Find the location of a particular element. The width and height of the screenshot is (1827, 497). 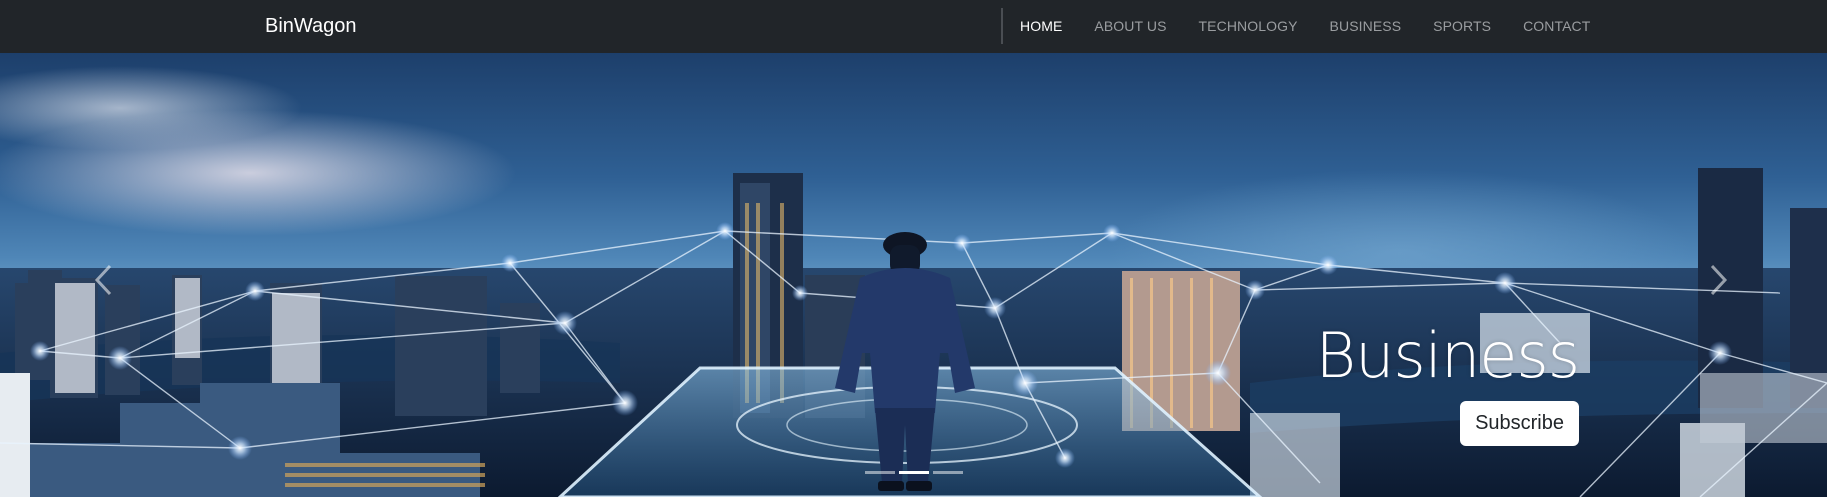

carousel-caption: Business Subscribe is located at coordinates (1447, 382).